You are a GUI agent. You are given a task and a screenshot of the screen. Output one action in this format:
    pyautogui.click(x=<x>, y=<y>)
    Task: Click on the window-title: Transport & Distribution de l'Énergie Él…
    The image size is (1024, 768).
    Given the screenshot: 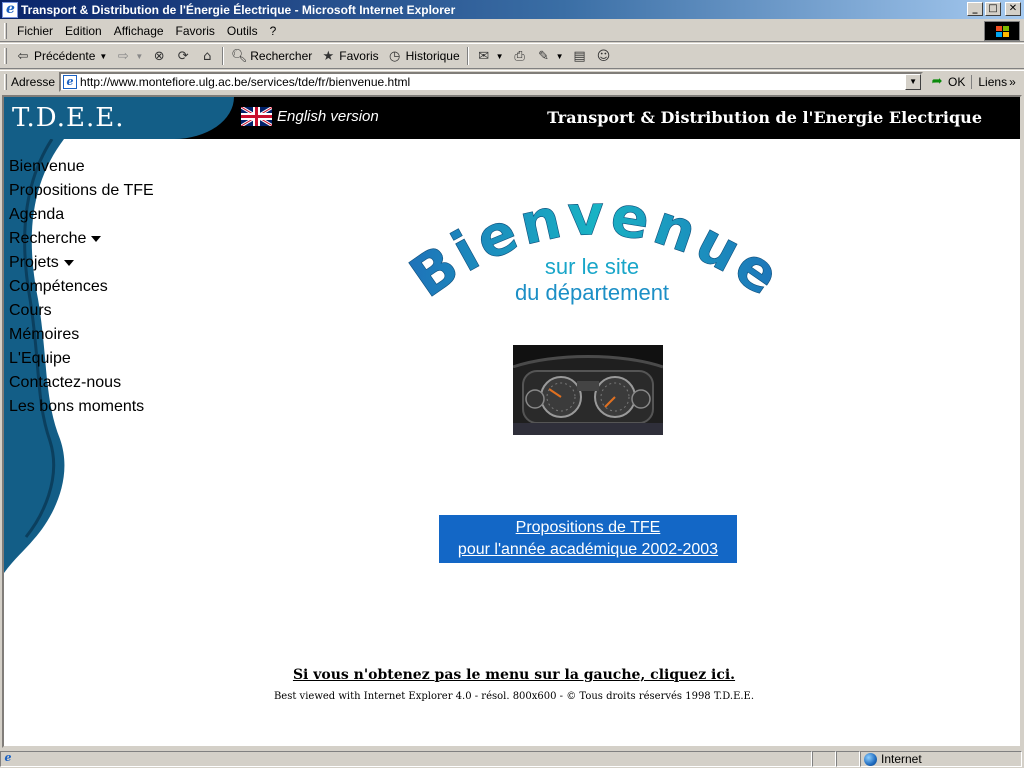 What is the action you would take?
    pyautogui.click(x=238, y=9)
    